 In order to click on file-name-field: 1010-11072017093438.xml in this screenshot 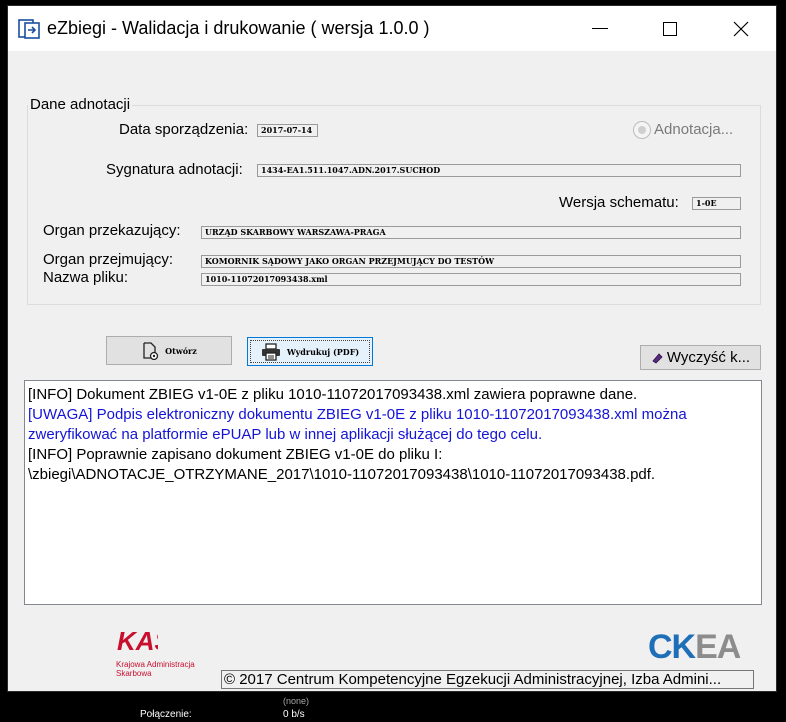, I will do `click(471, 279)`.